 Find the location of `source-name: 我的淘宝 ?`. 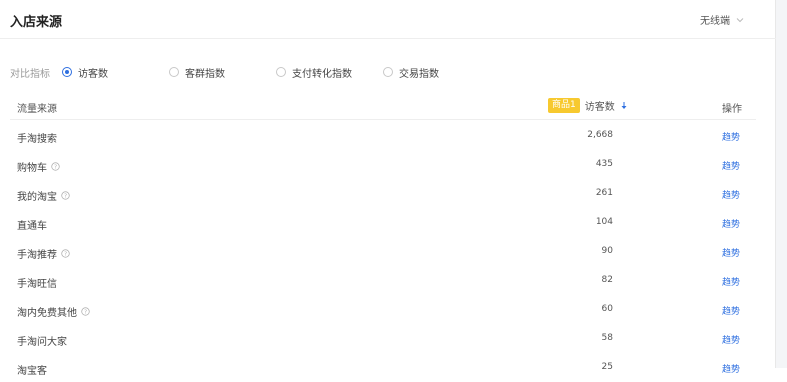

source-name: 我的淘宝 ? is located at coordinates (43, 195).